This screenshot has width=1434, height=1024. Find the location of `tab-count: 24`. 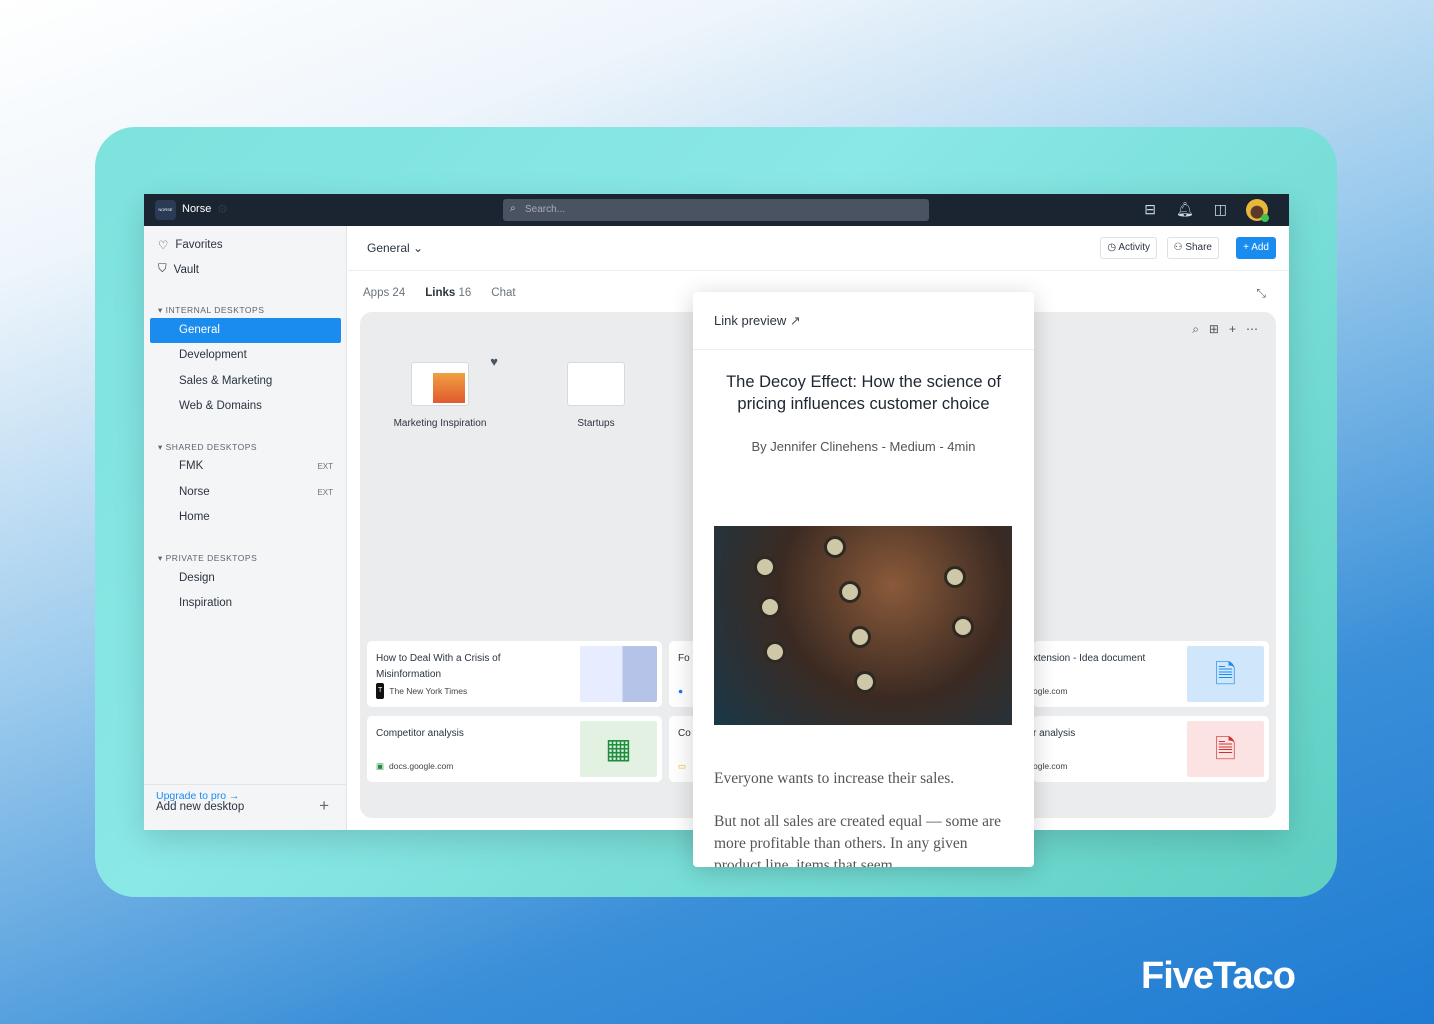

tab-count: 24 is located at coordinates (399, 293).